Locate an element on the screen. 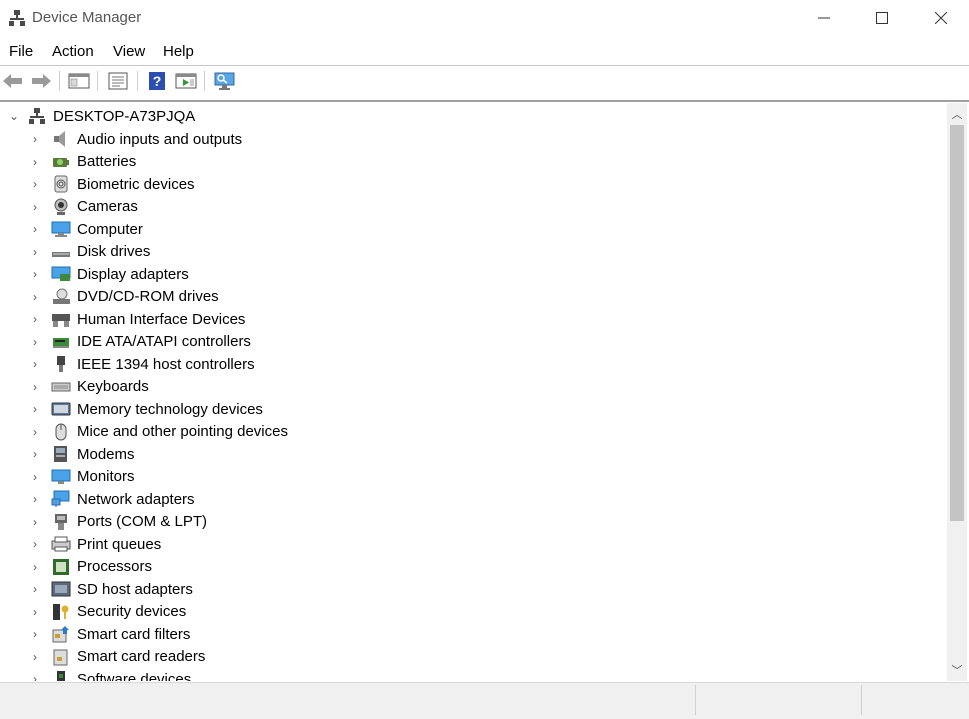 The height and width of the screenshot is (719, 969). tree-item: › Print queues is located at coordinates (97, 544).